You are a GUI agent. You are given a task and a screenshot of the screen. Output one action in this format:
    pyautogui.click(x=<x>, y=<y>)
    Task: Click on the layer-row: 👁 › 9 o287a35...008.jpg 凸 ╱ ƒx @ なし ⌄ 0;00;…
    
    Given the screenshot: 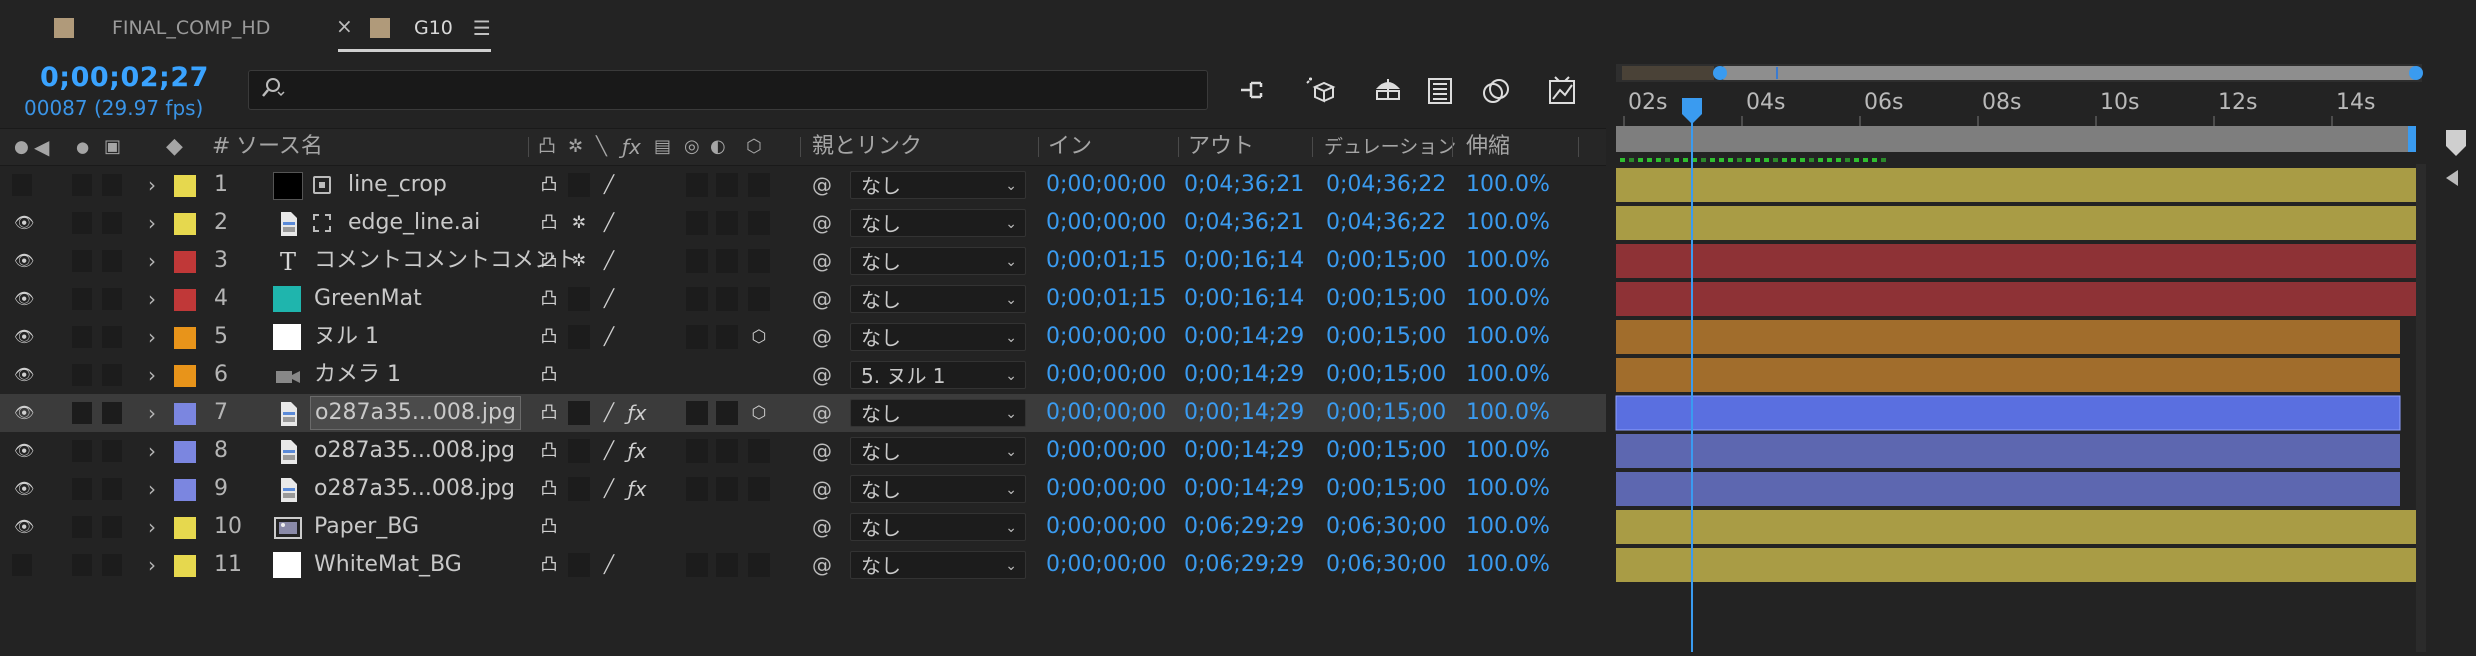 What is the action you would take?
    pyautogui.click(x=803, y=489)
    